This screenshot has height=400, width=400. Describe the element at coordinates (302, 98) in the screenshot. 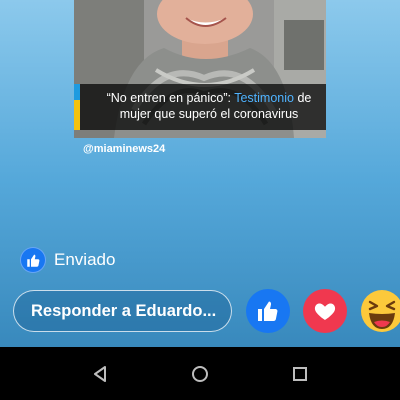

I see `caption-line1-end: de` at that location.